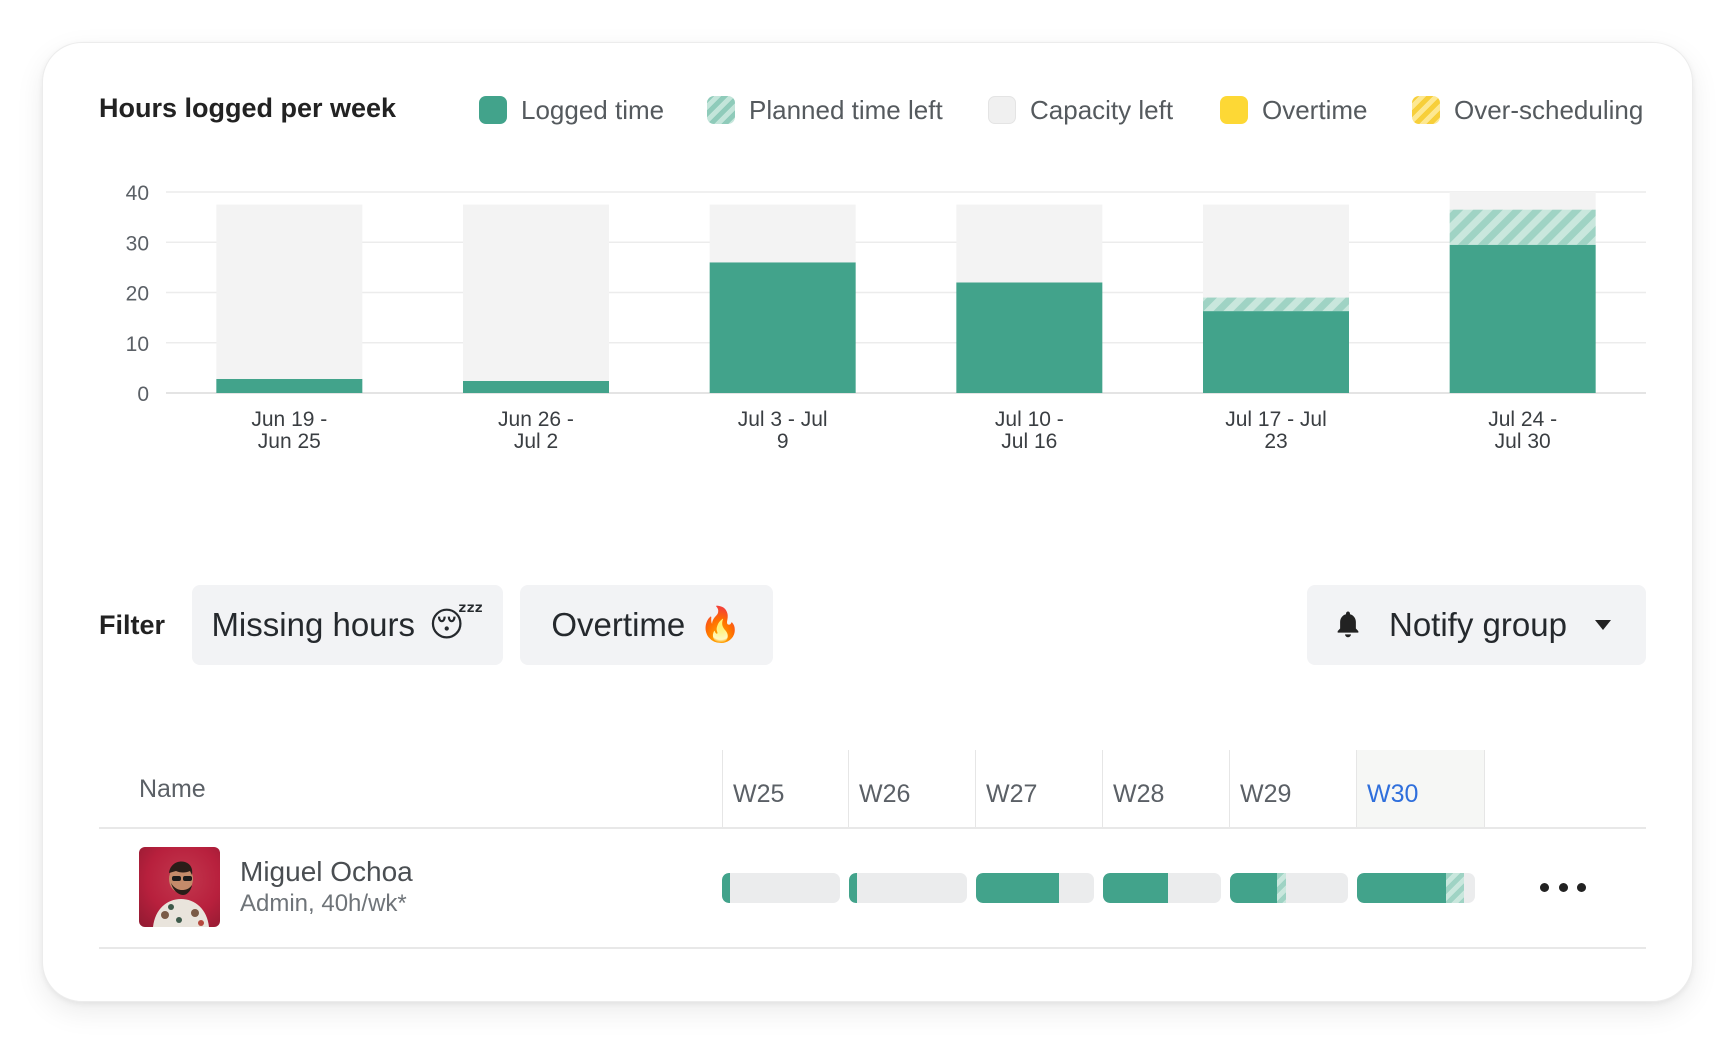 The width and height of the screenshot is (1736, 1044). Describe the element at coordinates (1393, 794) in the screenshot. I see `week-label: W30` at that location.